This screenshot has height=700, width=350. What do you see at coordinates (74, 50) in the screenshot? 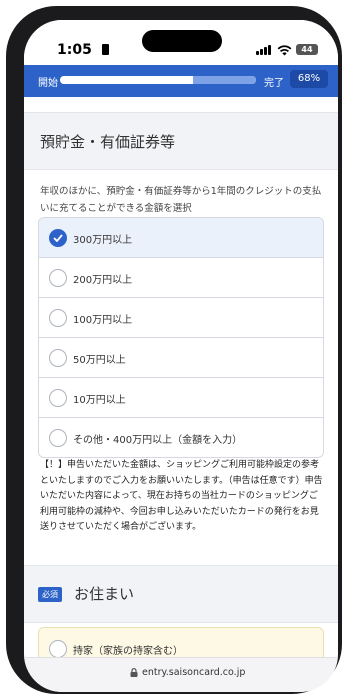
I see `status-time: 1:05` at bounding box center [74, 50].